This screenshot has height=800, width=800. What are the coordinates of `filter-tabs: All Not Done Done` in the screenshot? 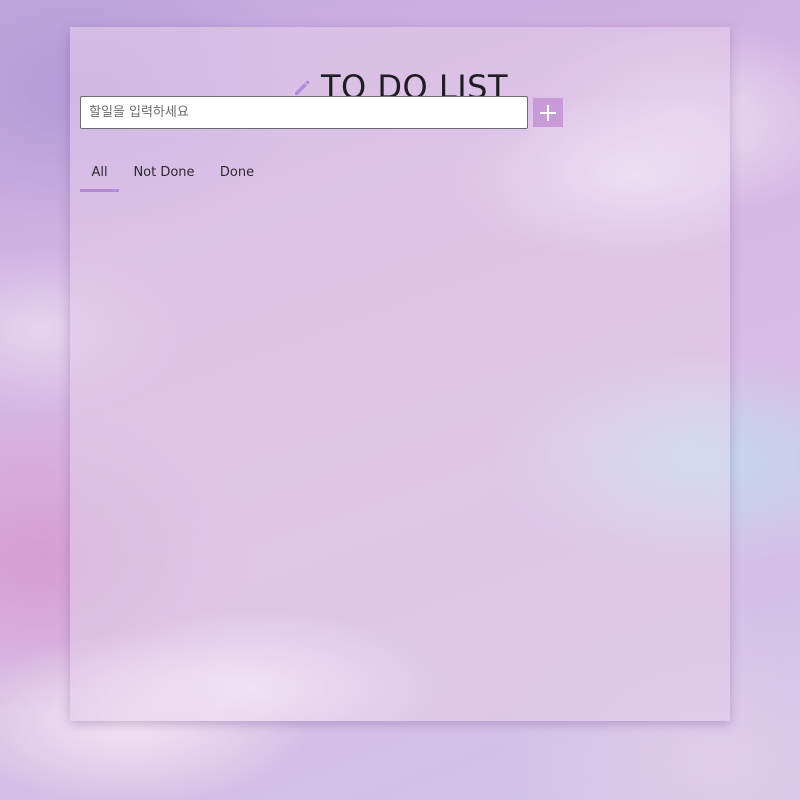 It's located at (172, 173).